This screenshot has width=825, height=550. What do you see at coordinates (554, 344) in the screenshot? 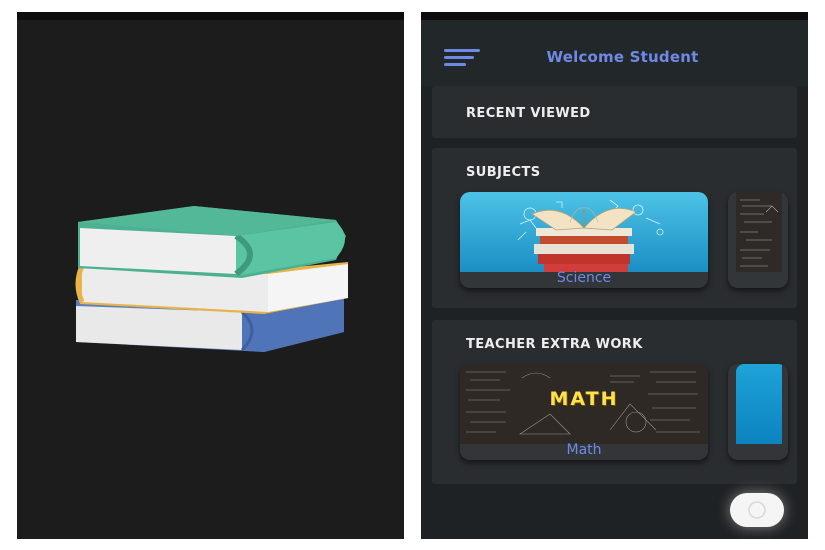
I see `section-title-teacher-work: TEACHER EXTRA WORK` at bounding box center [554, 344].